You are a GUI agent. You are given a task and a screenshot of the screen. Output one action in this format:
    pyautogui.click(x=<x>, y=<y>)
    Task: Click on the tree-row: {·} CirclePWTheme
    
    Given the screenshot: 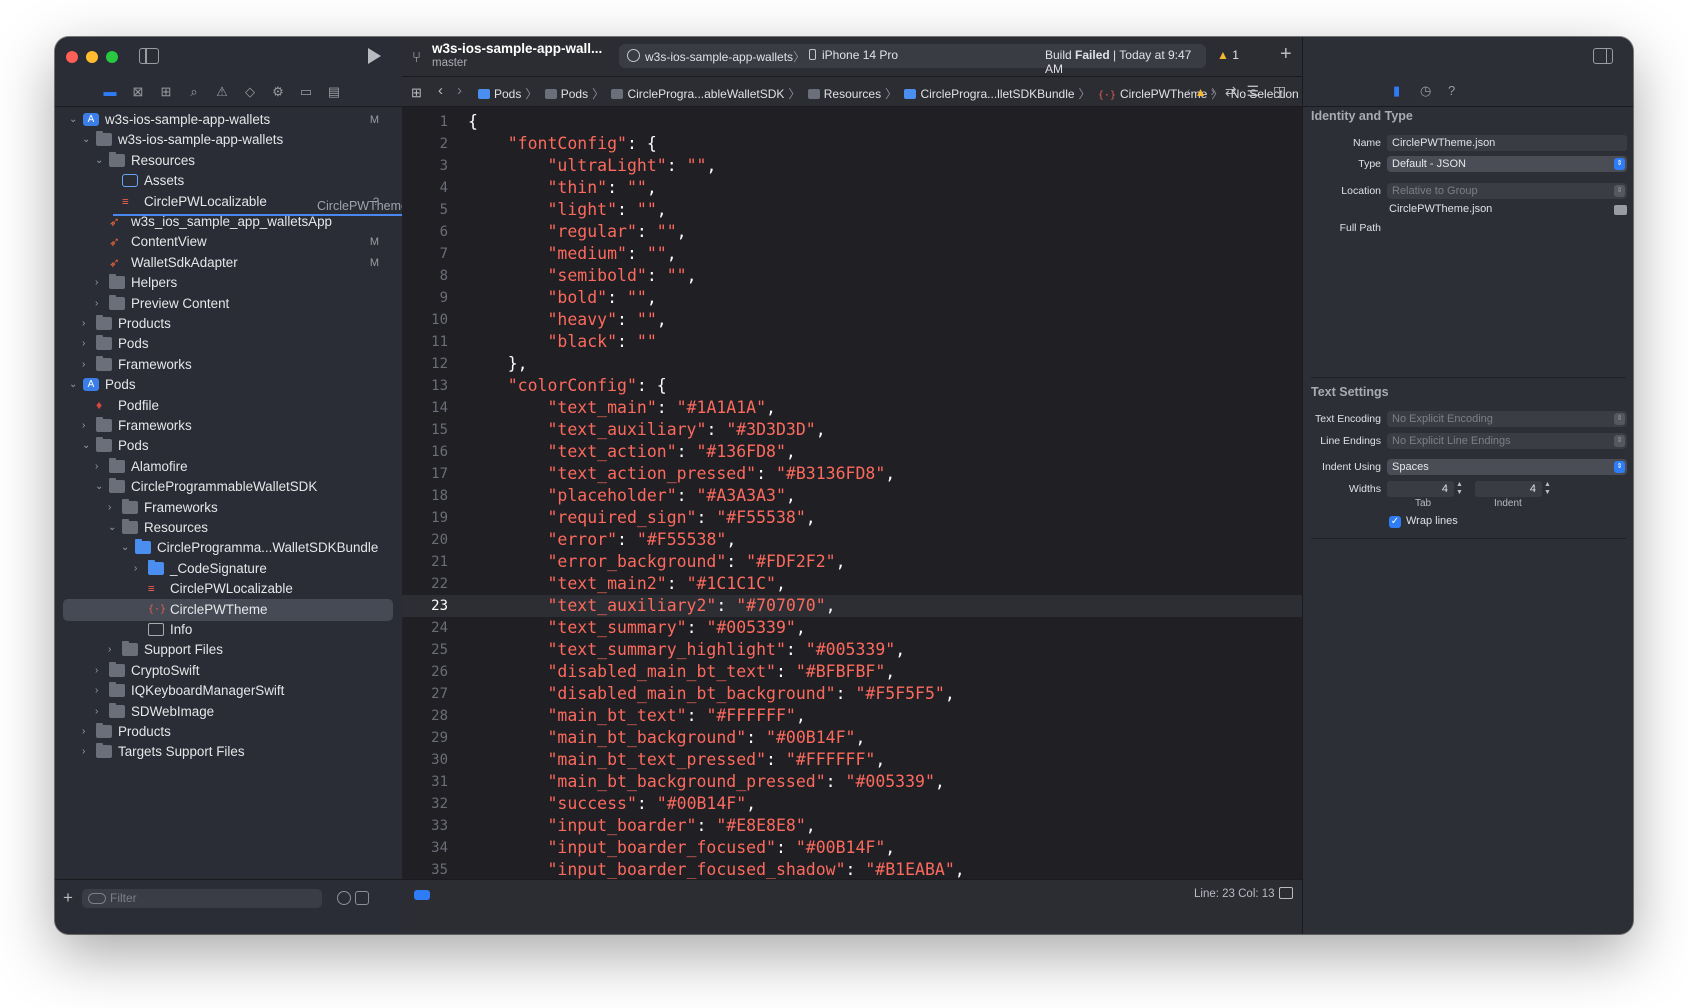 What is the action you would take?
    pyautogui.click(x=228, y=609)
    